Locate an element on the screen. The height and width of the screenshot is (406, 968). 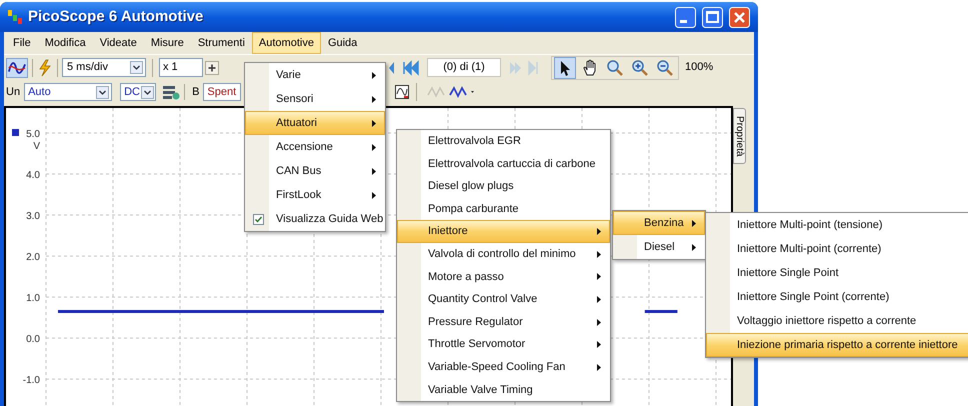
menu-item: Iniezione primaria rispetto a corrente iniettore is located at coordinates (837, 345).